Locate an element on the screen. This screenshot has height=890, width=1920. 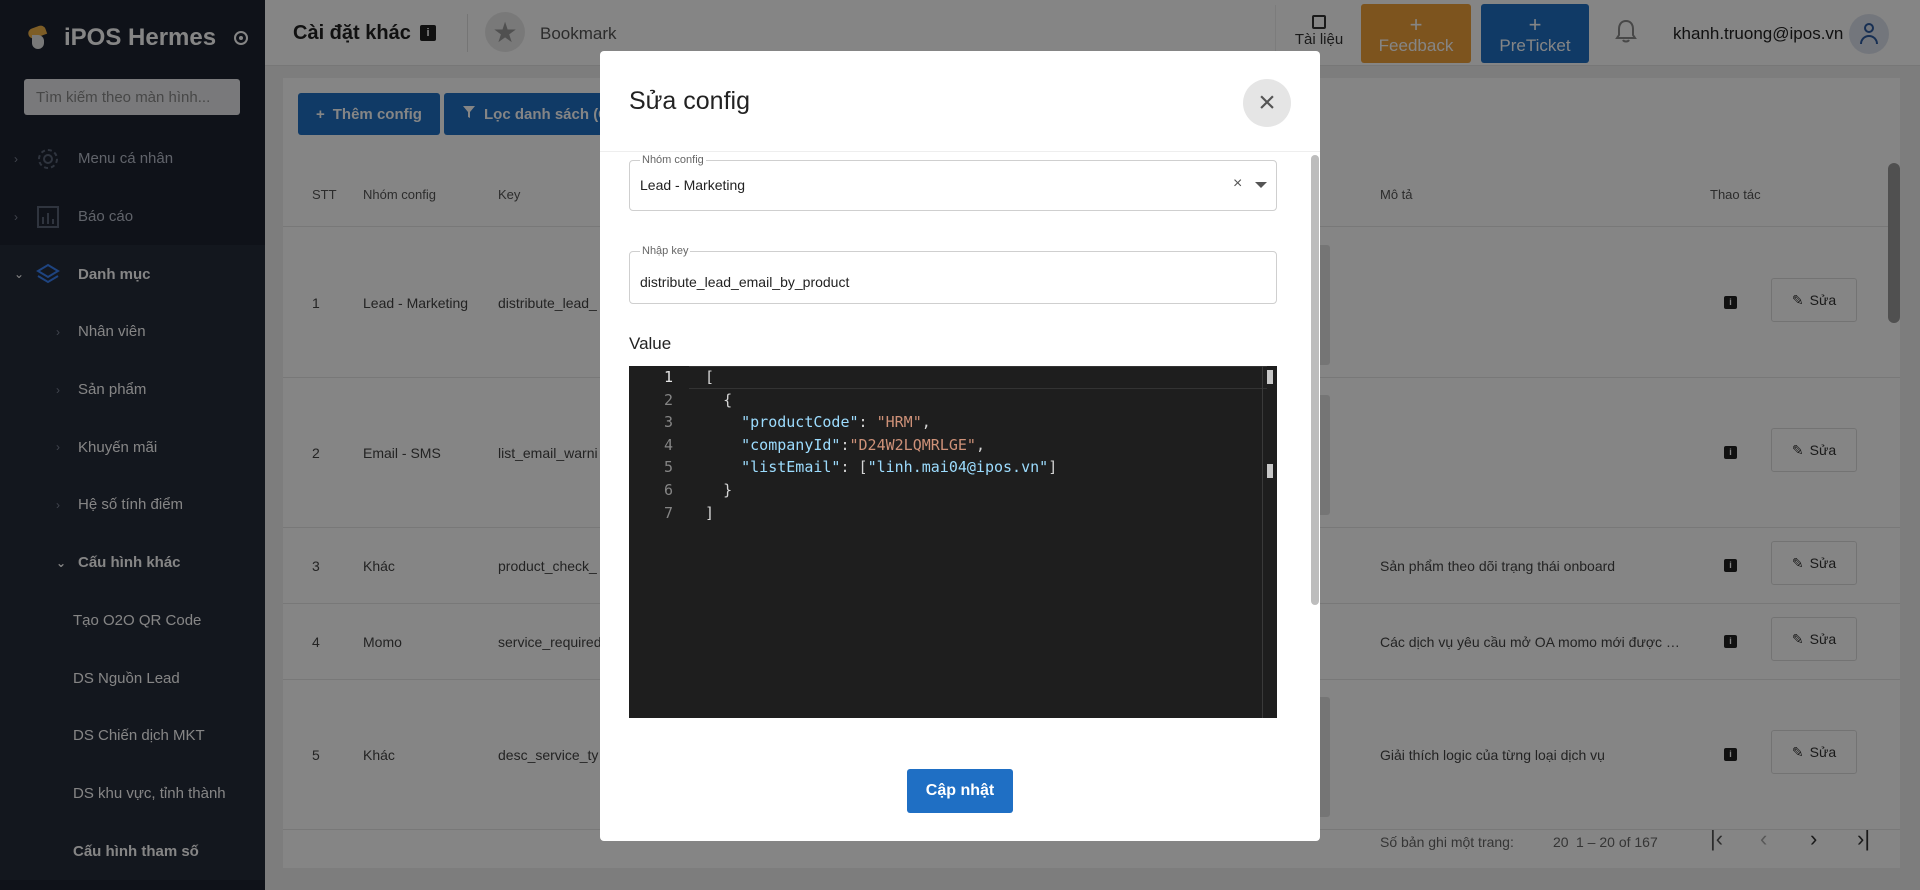
dropdown-arrow-icon is located at coordinates (1261, 185).